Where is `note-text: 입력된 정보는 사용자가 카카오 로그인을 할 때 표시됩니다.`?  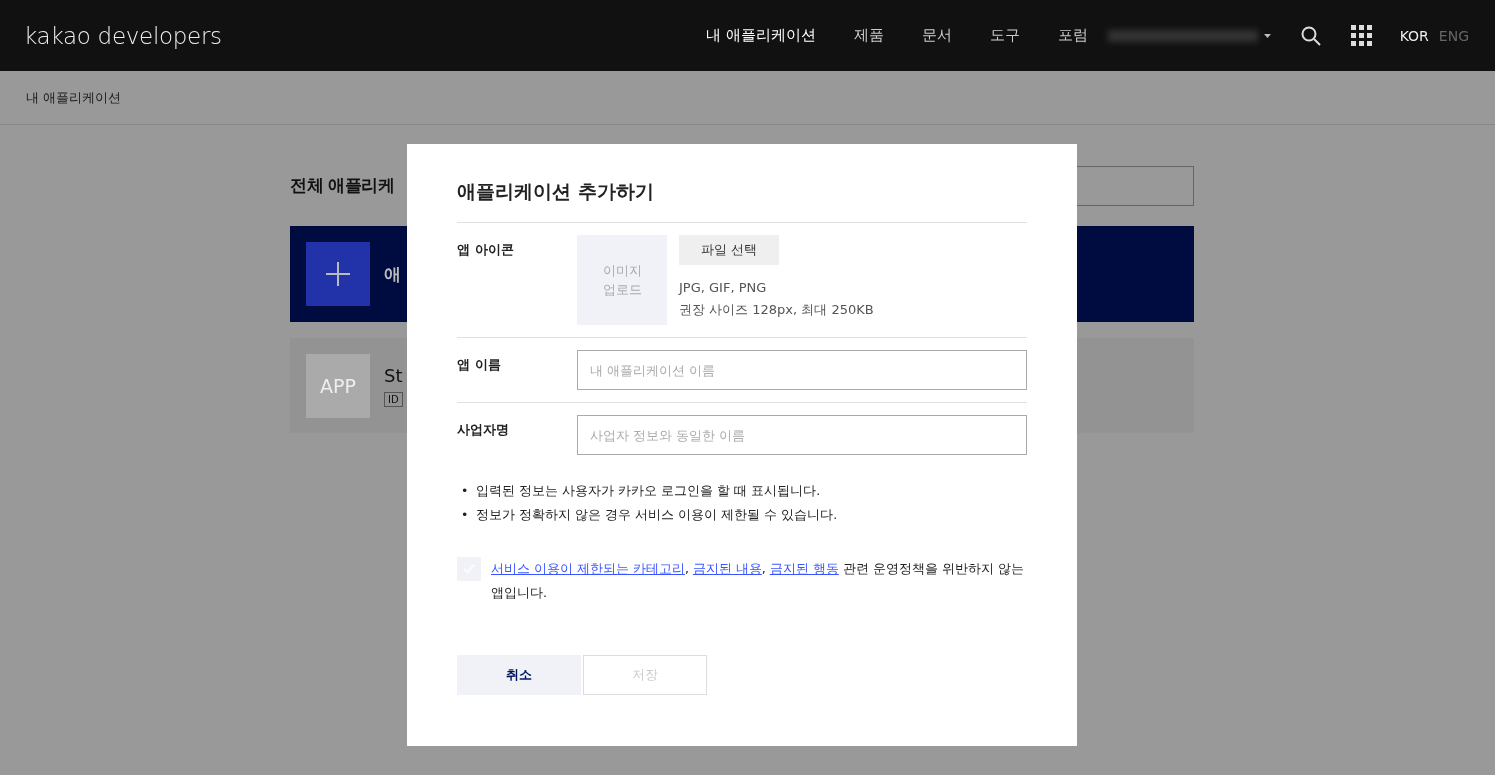 note-text: 입력된 정보는 사용자가 카카오 로그인을 할 때 표시됩니다. is located at coordinates (648, 491).